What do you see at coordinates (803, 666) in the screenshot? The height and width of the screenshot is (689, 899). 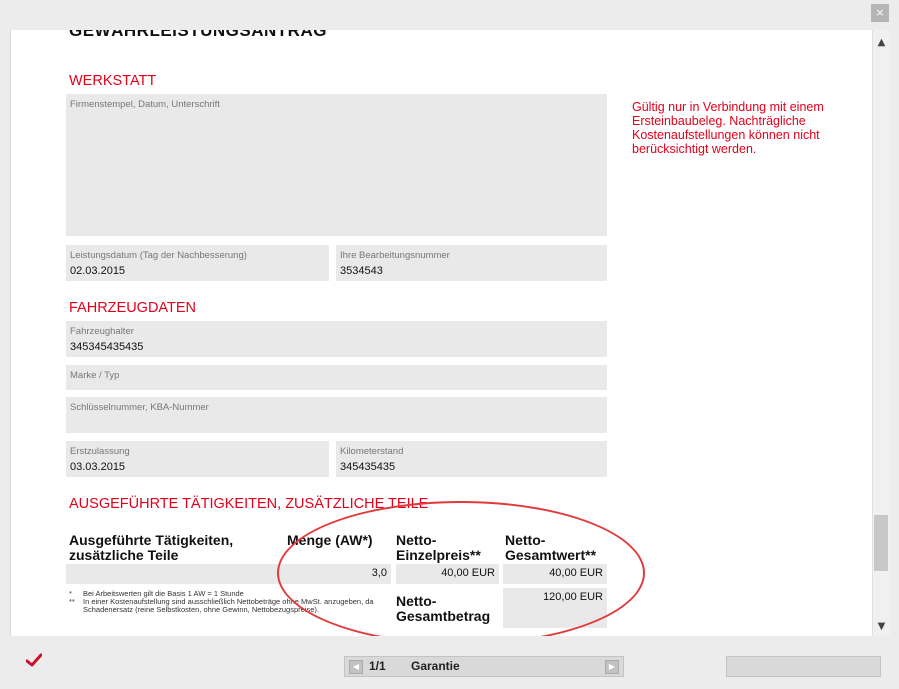 I see `bottom-right-field` at bounding box center [803, 666].